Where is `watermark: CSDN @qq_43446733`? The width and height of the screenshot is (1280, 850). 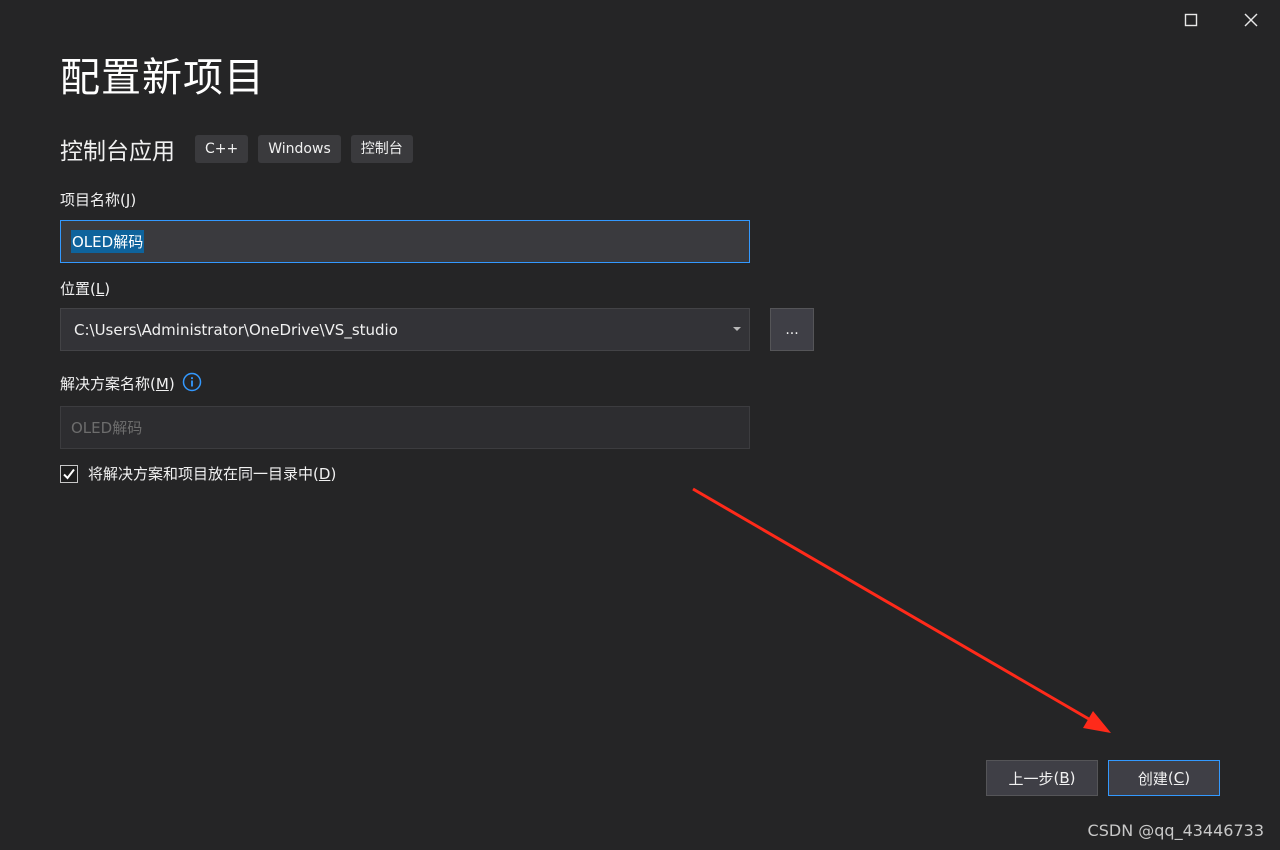 watermark: CSDN @qq_43446733 is located at coordinates (1175, 830).